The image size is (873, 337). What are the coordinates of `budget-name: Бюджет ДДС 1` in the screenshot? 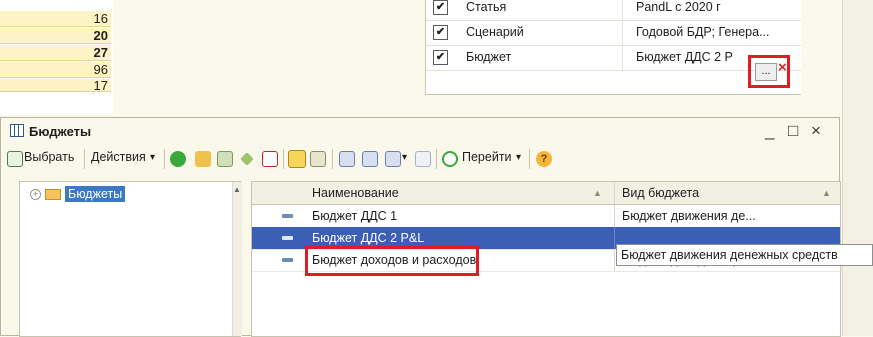 It's located at (355, 216).